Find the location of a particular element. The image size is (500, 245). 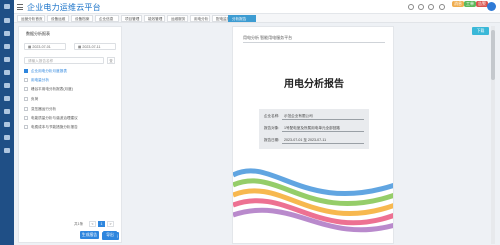

panel-title: 数据分析报表 is located at coordinates (38, 33).